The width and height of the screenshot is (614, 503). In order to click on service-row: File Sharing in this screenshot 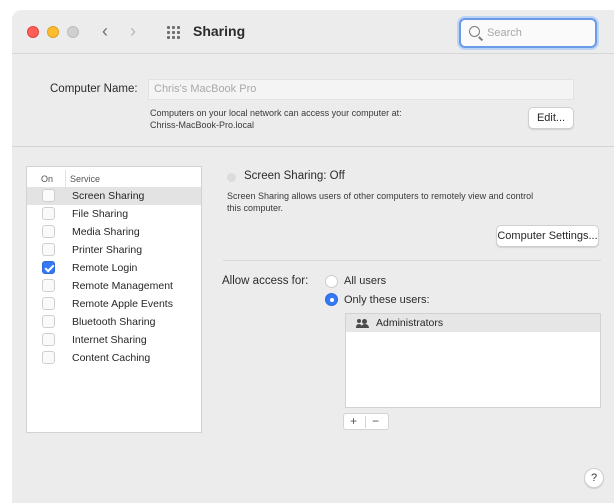, I will do `click(114, 214)`.